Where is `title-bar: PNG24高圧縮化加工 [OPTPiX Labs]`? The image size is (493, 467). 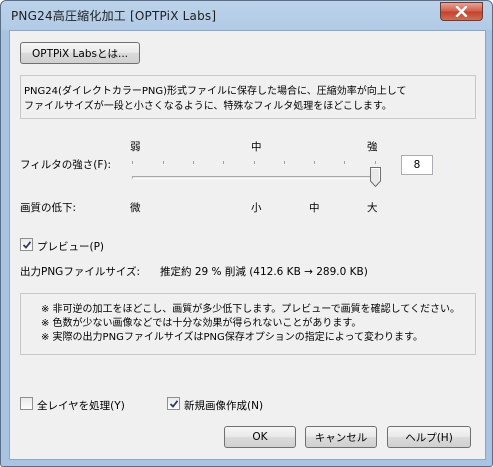 title-bar: PNG24高圧縮化加工 [OPTPiX Labs] is located at coordinates (246, 15).